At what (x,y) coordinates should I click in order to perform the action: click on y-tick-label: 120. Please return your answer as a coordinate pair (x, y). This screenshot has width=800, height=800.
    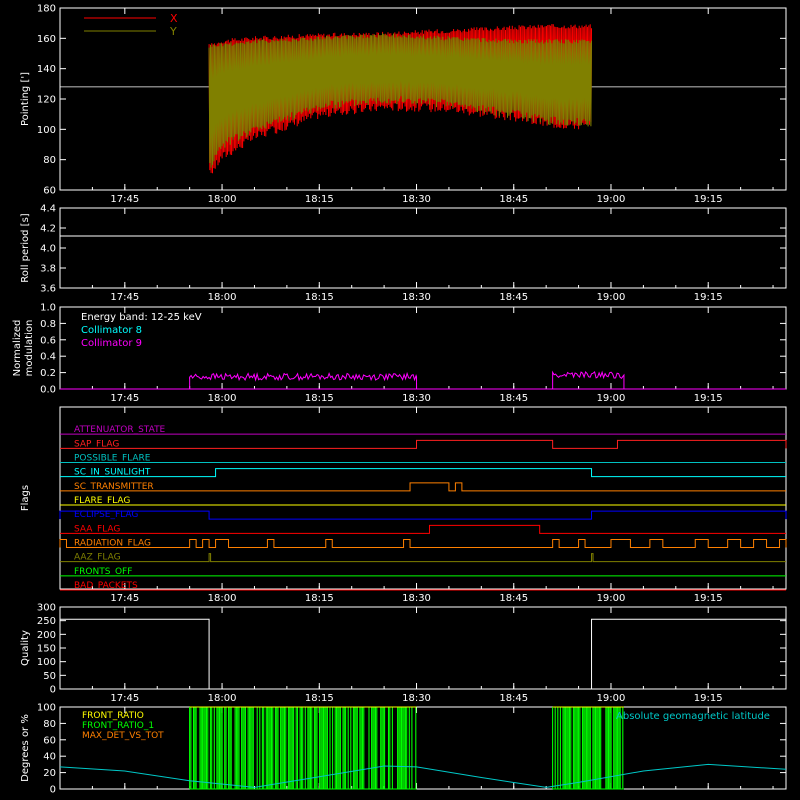
    Looking at the image, I should click on (46, 100).